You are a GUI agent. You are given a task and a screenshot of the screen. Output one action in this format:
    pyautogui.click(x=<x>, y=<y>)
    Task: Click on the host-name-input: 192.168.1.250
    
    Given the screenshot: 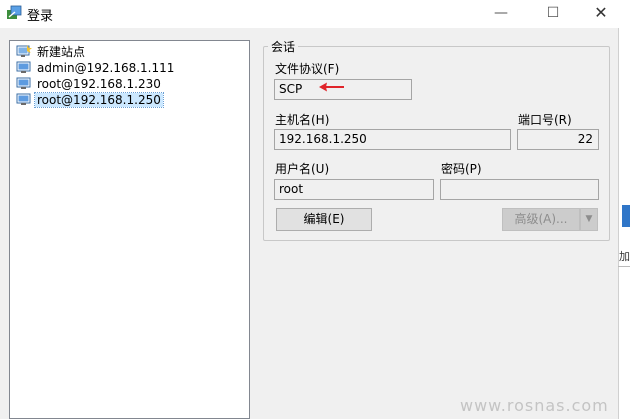 What is the action you would take?
    pyautogui.click(x=392, y=139)
    